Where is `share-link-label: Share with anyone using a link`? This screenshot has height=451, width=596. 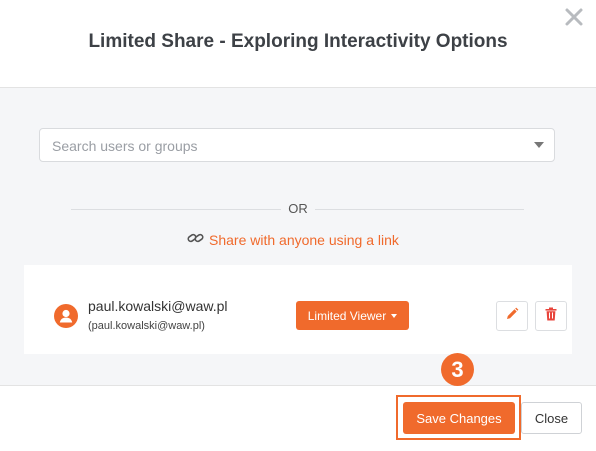
share-link-label: Share with anyone using a link is located at coordinates (304, 240).